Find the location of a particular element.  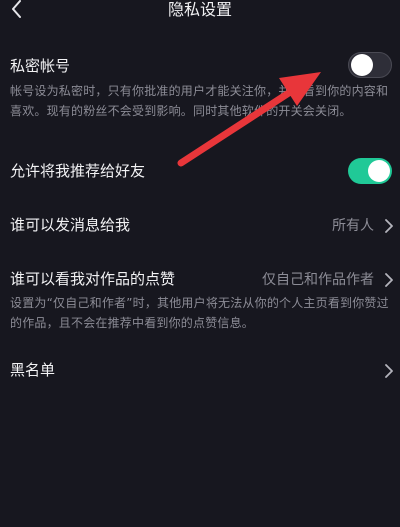

who-can-see-likes-label: 谁可以看我对作品的点赞 is located at coordinates (93, 279).